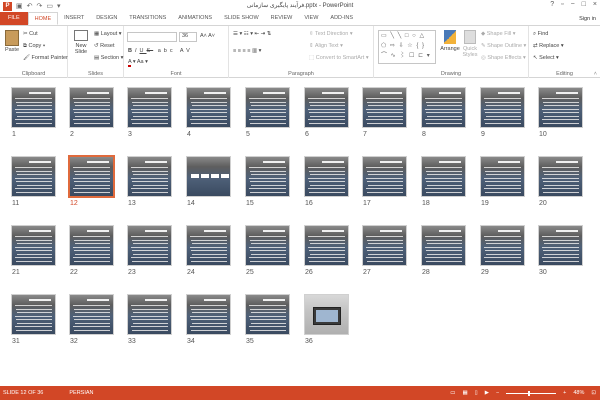  Describe the element at coordinates (595, 74) in the screenshot. I see `collapse-ribbon-icon: ˄` at that location.